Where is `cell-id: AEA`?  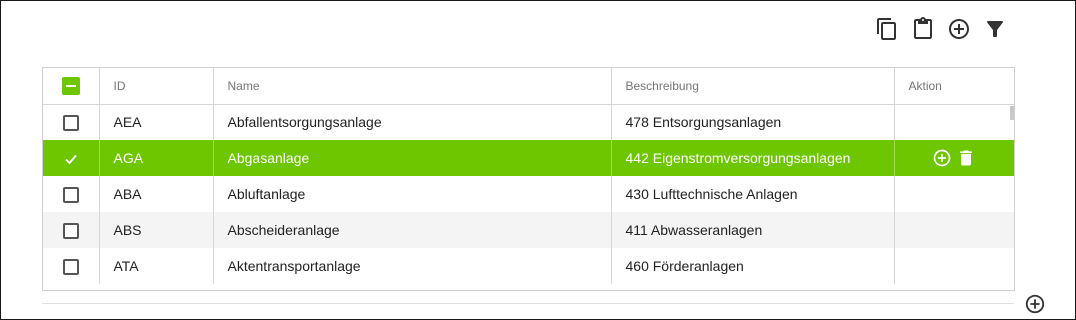
cell-id: AEA is located at coordinates (155, 122).